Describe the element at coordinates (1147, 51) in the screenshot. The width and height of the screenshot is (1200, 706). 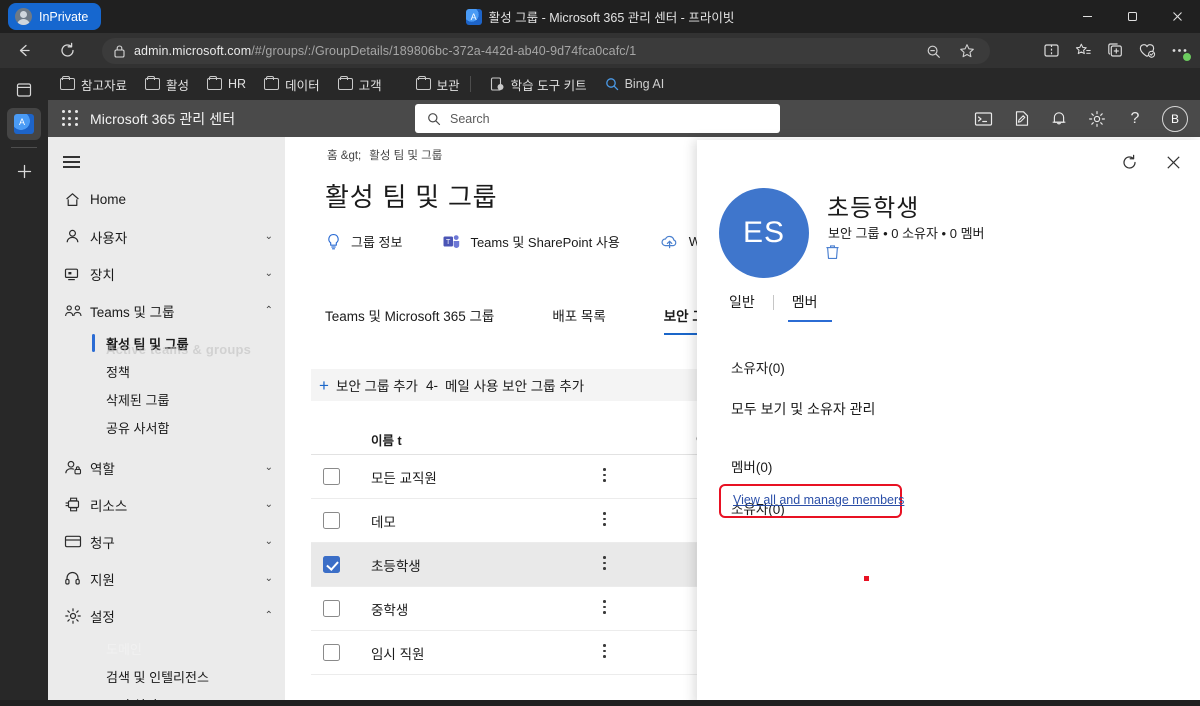
I see `browser-essentials-icon` at that location.